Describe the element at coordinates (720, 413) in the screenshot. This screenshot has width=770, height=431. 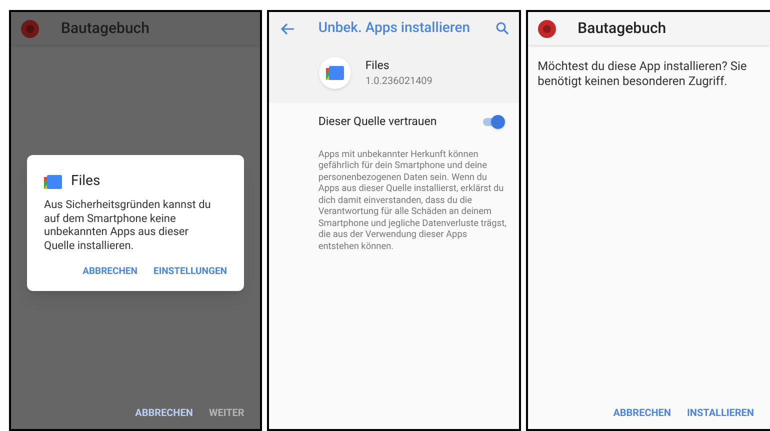
I see `text-button: INSTALLIEREN` at that location.